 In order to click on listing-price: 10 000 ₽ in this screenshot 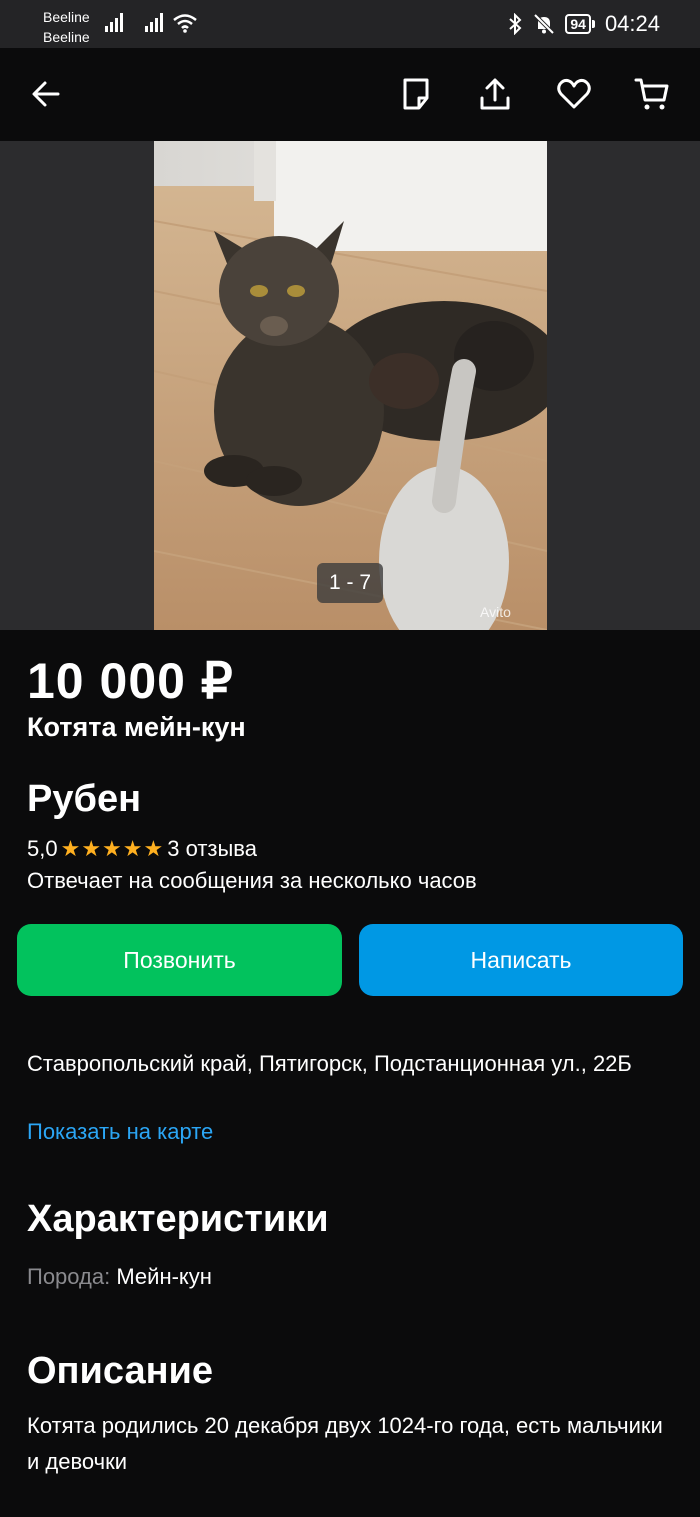, I will do `click(130, 681)`.